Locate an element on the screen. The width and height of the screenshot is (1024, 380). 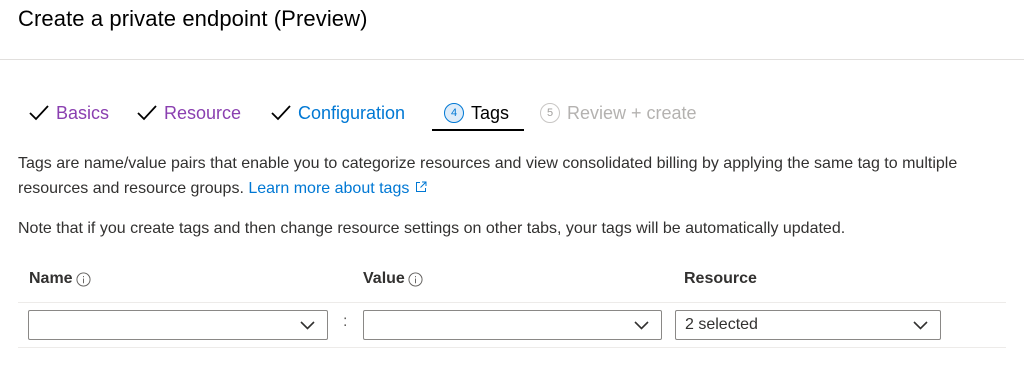
tab-configuration: Configuration is located at coordinates (337, 113).